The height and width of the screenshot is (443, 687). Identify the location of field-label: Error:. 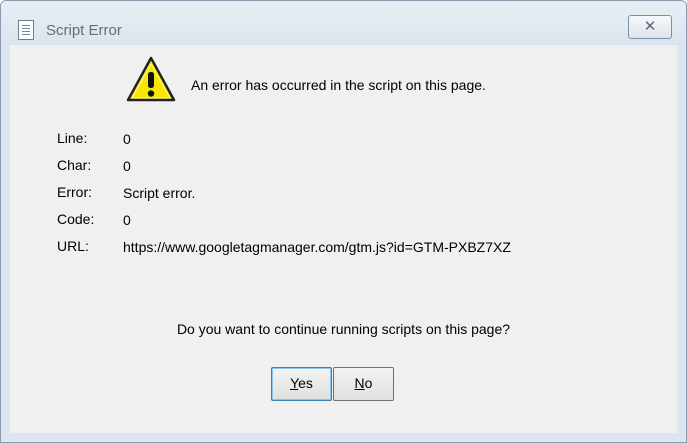
(74, 192).